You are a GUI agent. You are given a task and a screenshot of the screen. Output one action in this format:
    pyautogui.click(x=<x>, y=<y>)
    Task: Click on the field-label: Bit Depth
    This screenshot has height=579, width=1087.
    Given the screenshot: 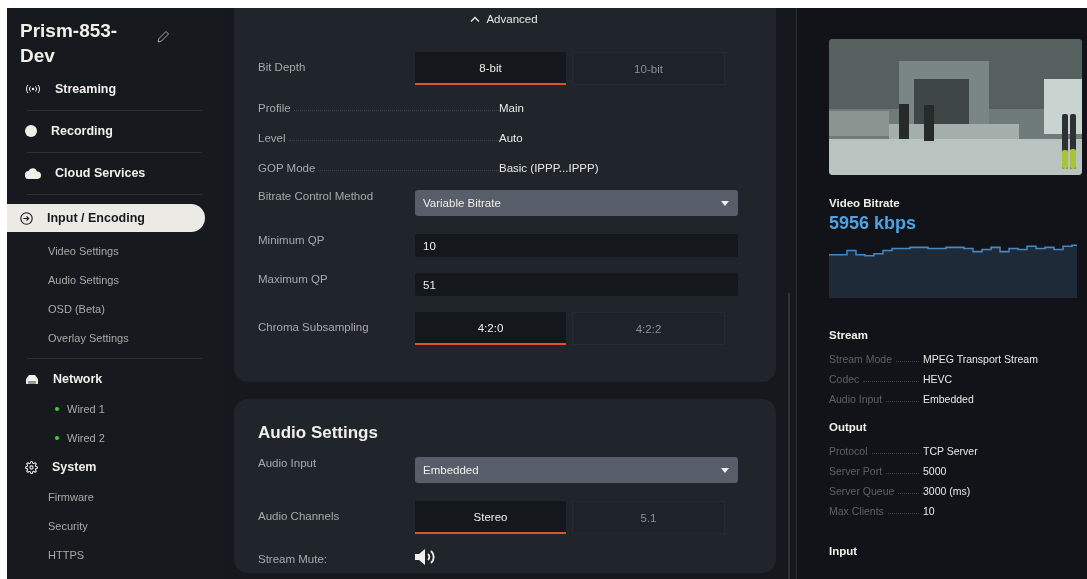 What is the action you would take?
    pyautogui.click(x=282, y=66)
    